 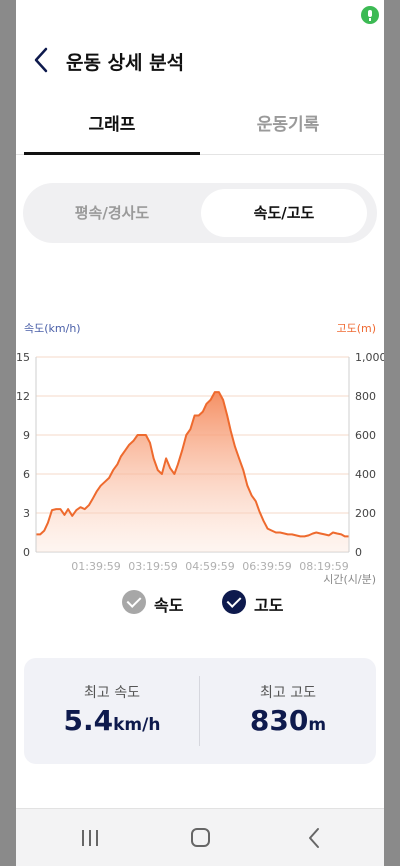 I want to click on left-tick-label: 15, so click(x=23, y=357).